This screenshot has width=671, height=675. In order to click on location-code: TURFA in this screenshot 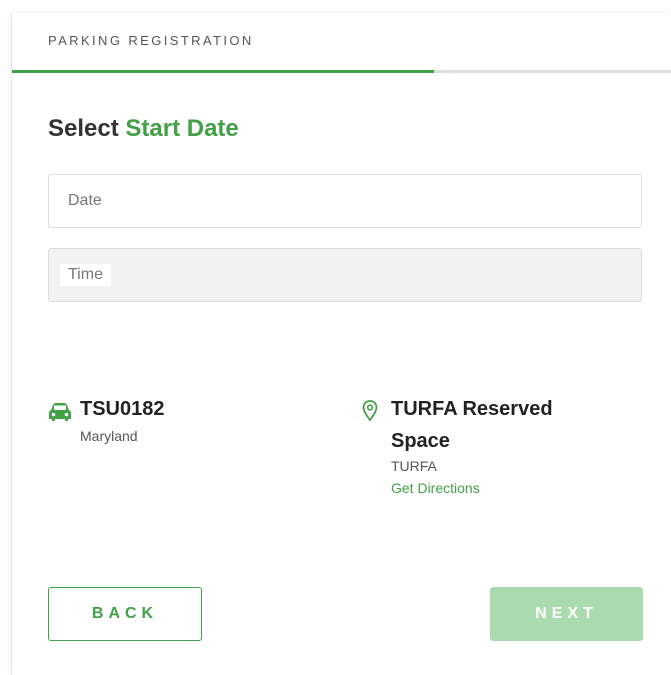, I will do `click(414, 466)`.